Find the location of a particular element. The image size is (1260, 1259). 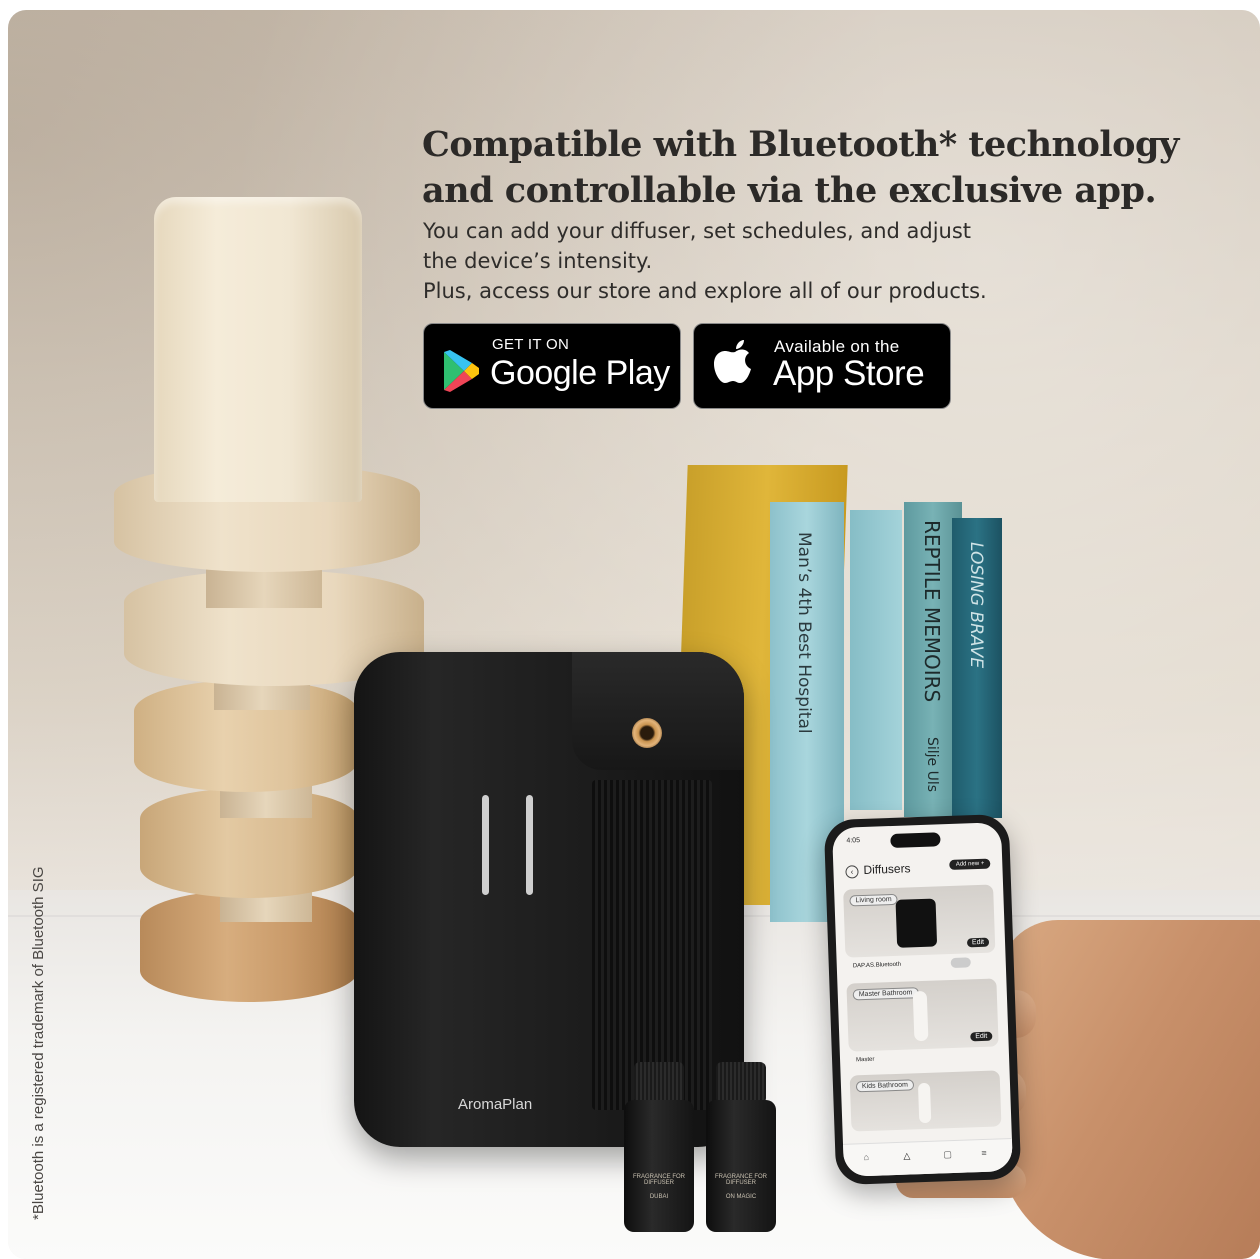

app-store-button: Available on the App Store is located at coordinates (822, 366).